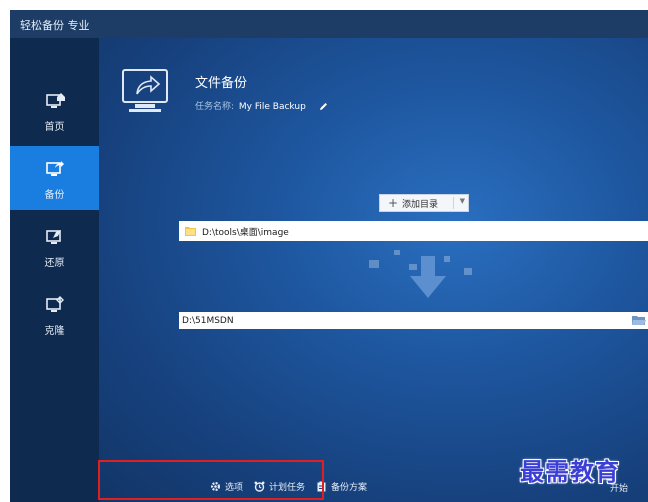 The image size is (648, 502). Describe the element at coordinates (570, 471) in the screenshot. I see `watermark-logo: 最需教育` at that location.